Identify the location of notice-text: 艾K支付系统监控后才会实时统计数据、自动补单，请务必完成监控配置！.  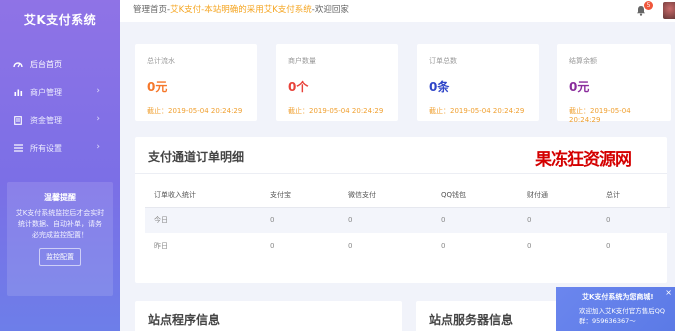
(60, 224).